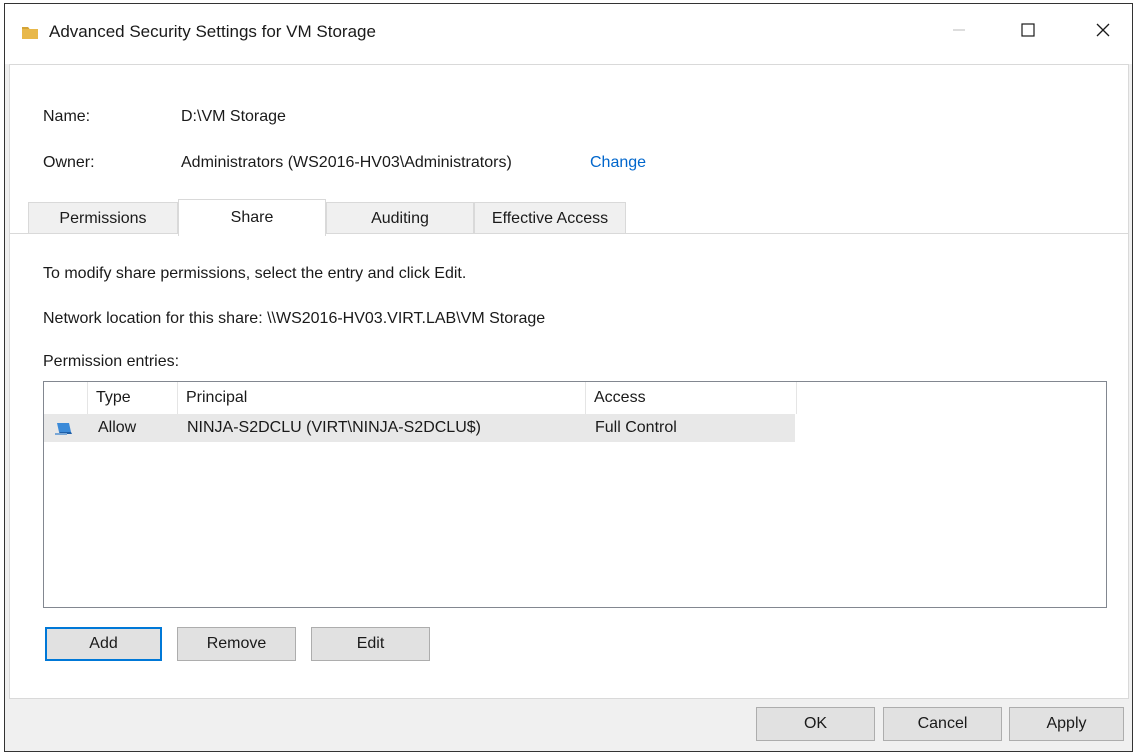  Describe the element at coordinates (334, 427) in the screenshot. I see `row-principal: NINJA-S2DCLU (VIRT\NINJA-S2DCLU$)` at that location.